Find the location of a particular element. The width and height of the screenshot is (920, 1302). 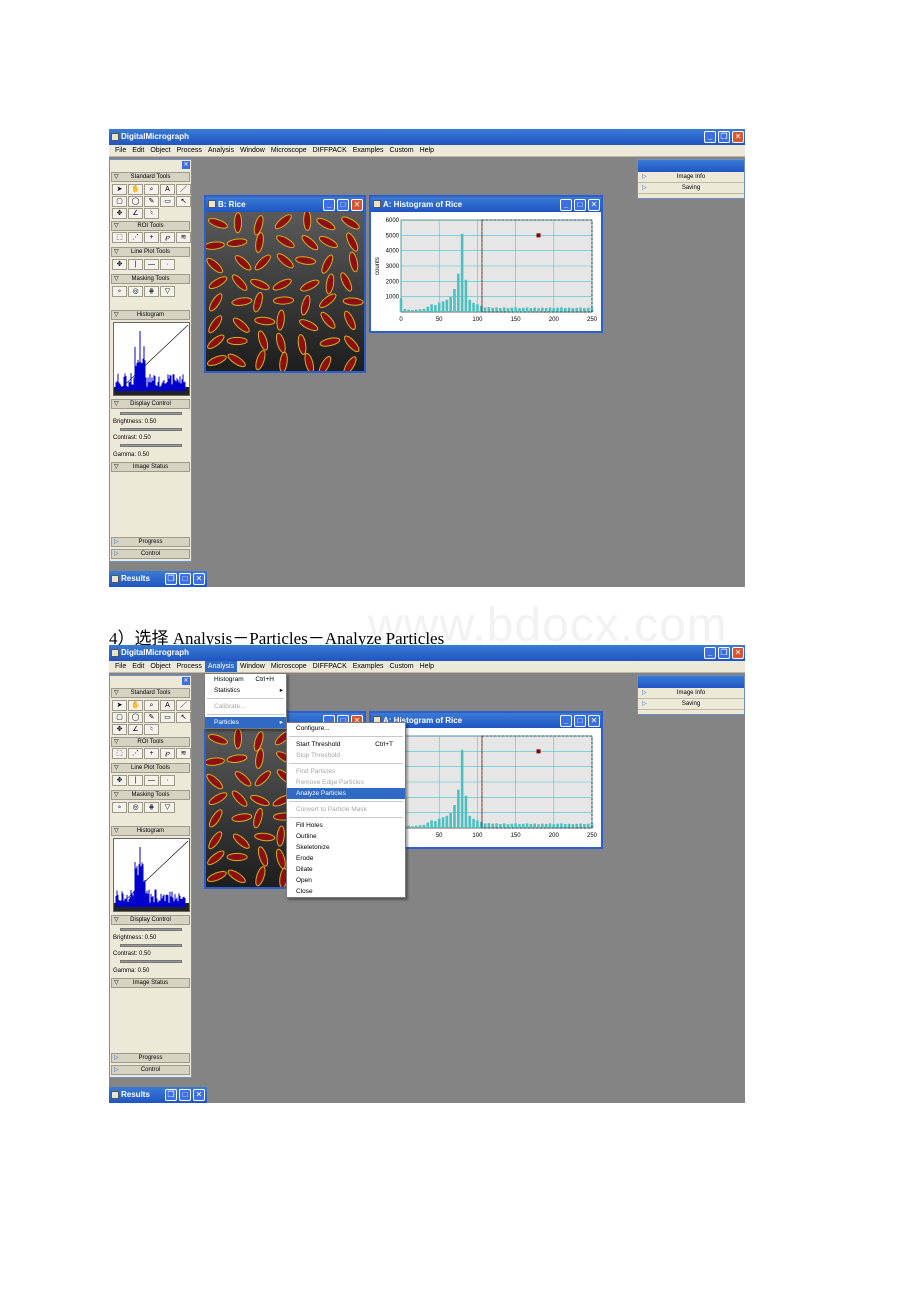

line-icon: ／ is located at coordinates (183, 189).